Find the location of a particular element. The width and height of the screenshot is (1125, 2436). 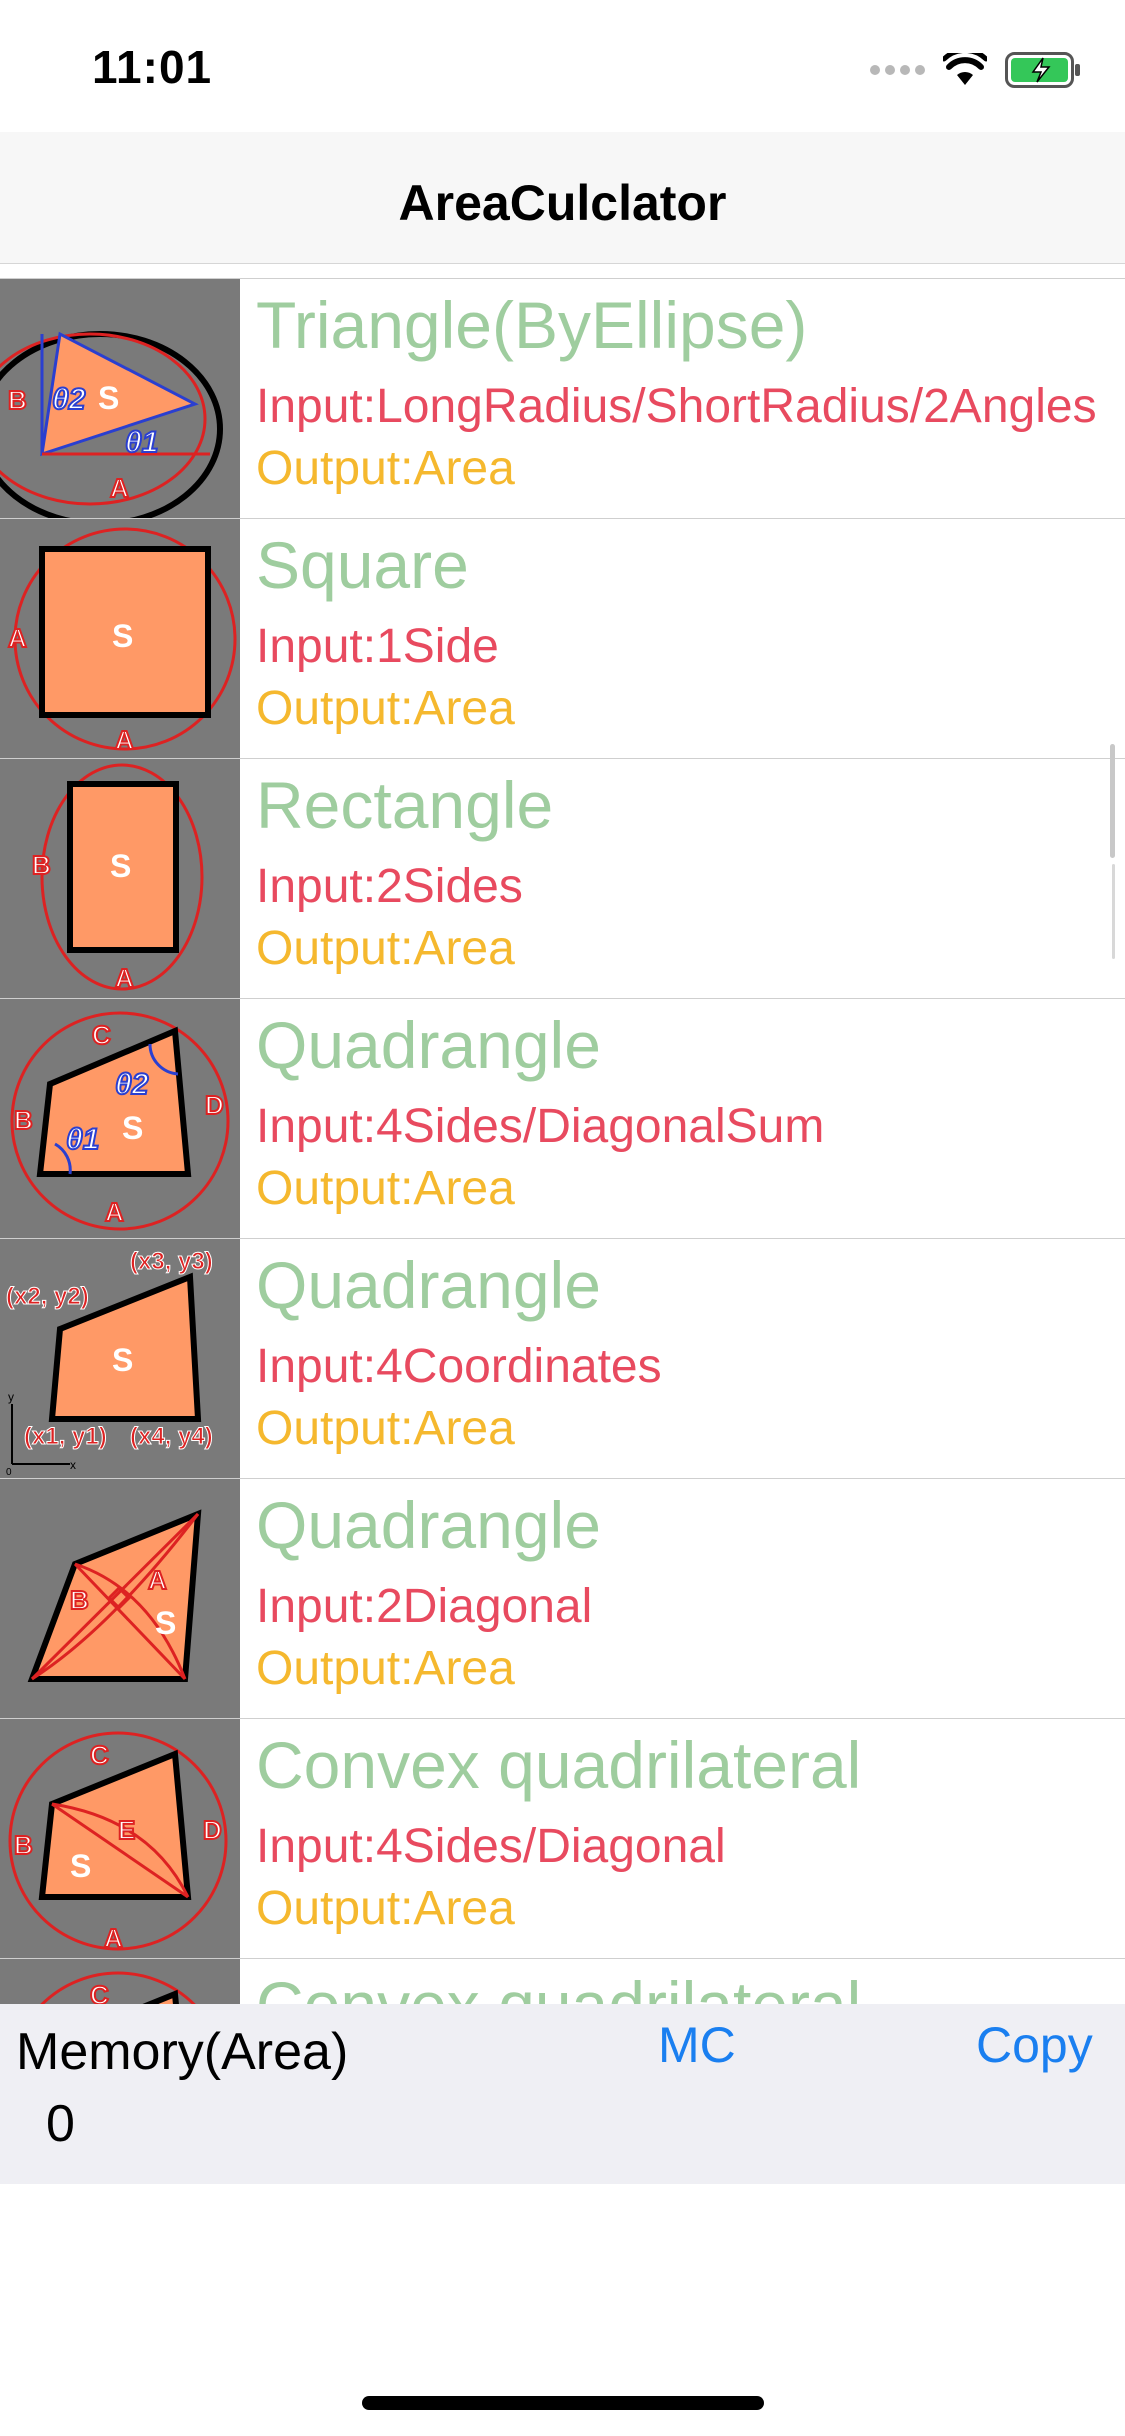

rectangle-icon: B S A is located at coordinates (120, 879).